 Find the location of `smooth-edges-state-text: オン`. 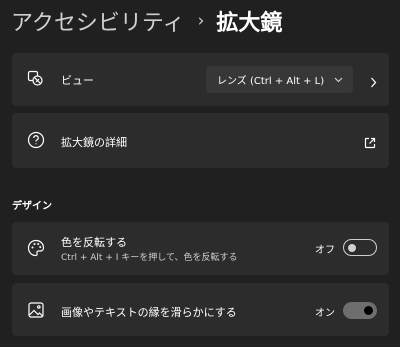

smooth-edges-state-text: オン is located at coordinates (325, 313).